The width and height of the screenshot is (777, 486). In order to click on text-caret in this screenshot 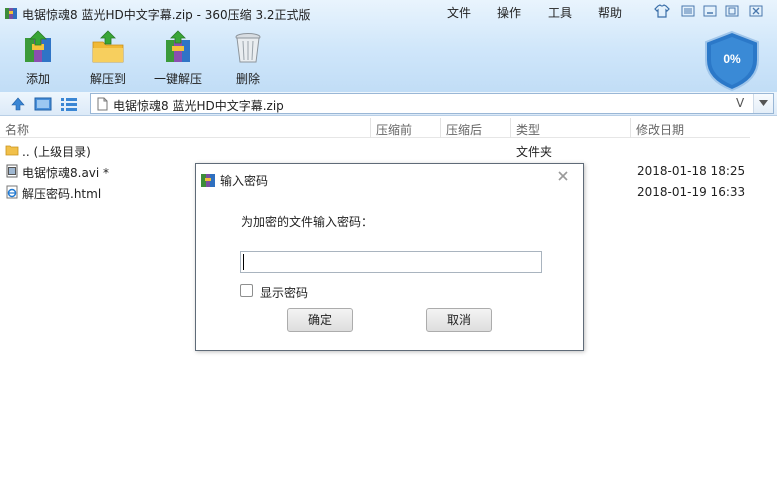, I will do `click(243, 262)`.